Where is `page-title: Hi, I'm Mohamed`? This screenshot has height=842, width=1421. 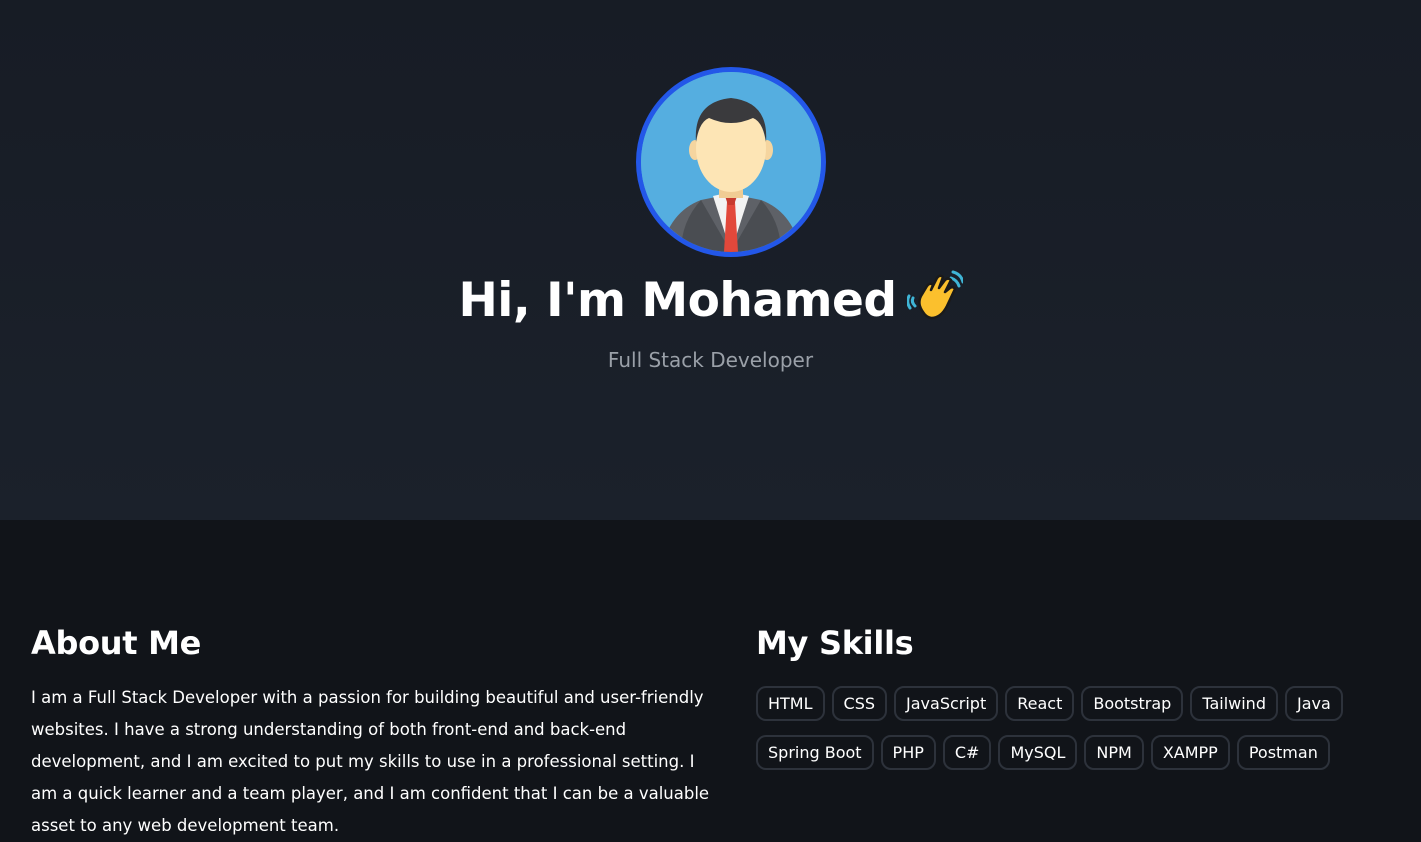
page-title: Hi, I'm Mohamed is located at coordinates (710, 298).